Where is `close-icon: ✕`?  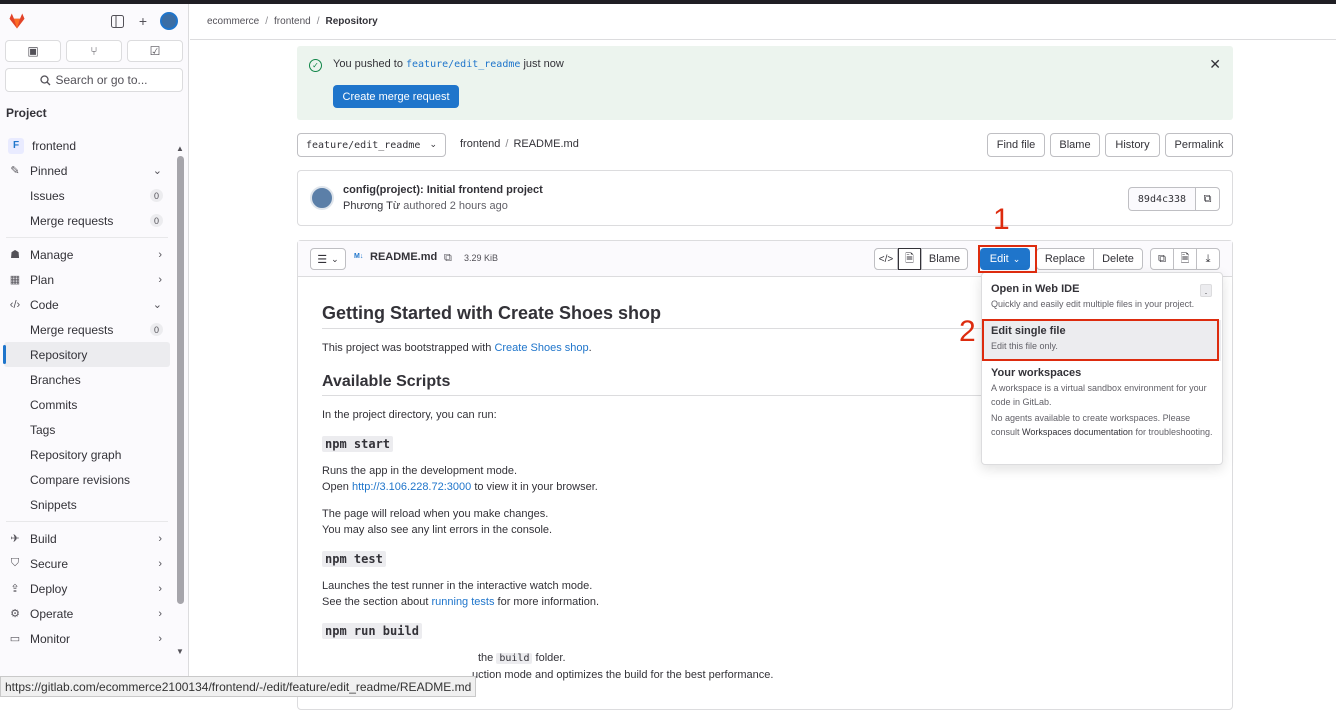
close-icon: ✕ is located at coordinates (1215, 64).